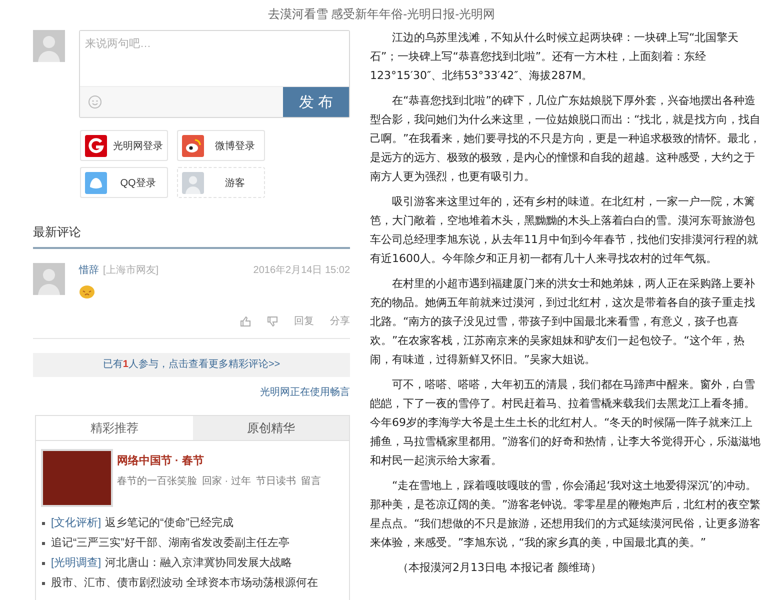  I want to click on login-button: QQ登录, so click(124, 182).